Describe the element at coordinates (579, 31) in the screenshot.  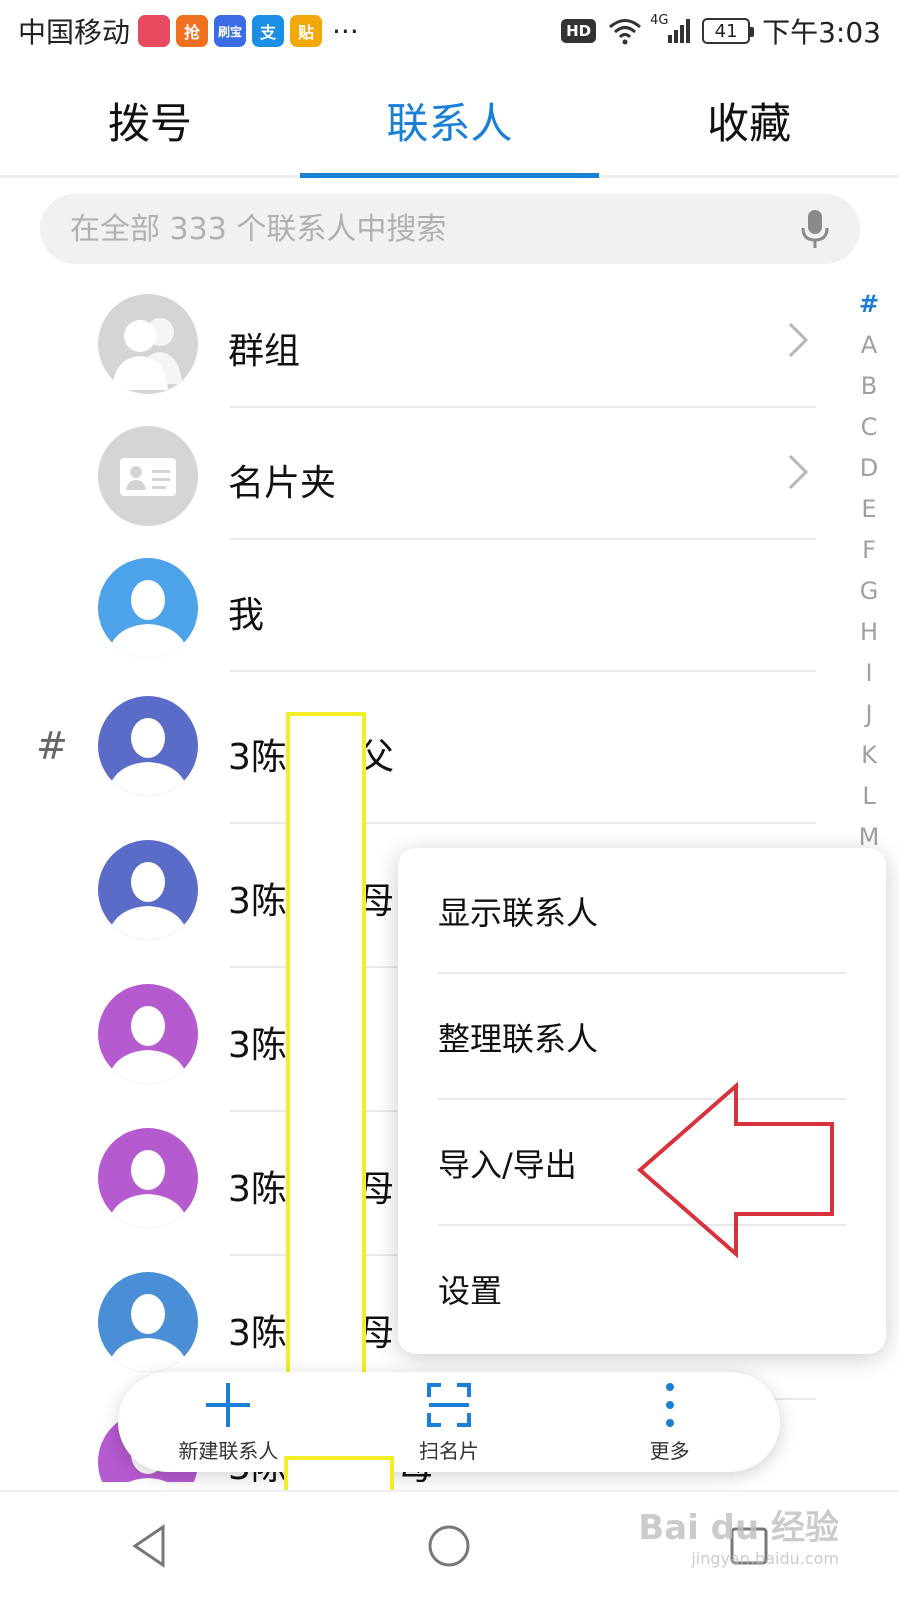
I see `hd-icon: HD` at that location.